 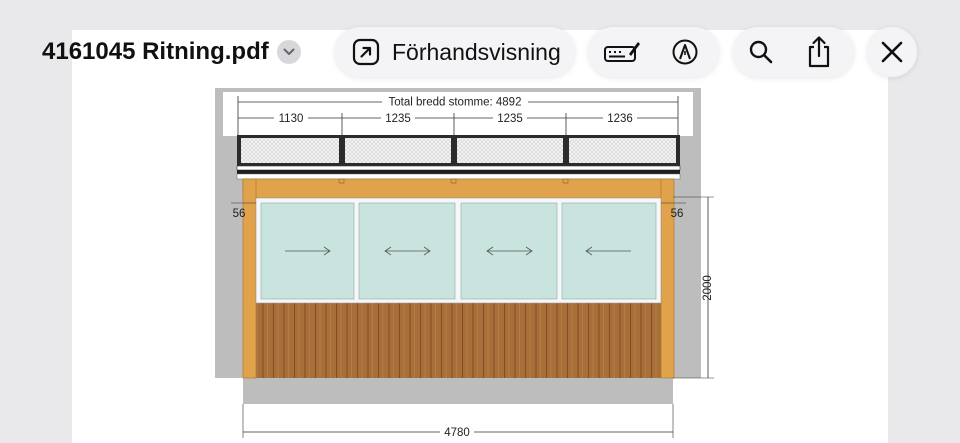 I want to click on close-icon, so click(x=892, y=52).